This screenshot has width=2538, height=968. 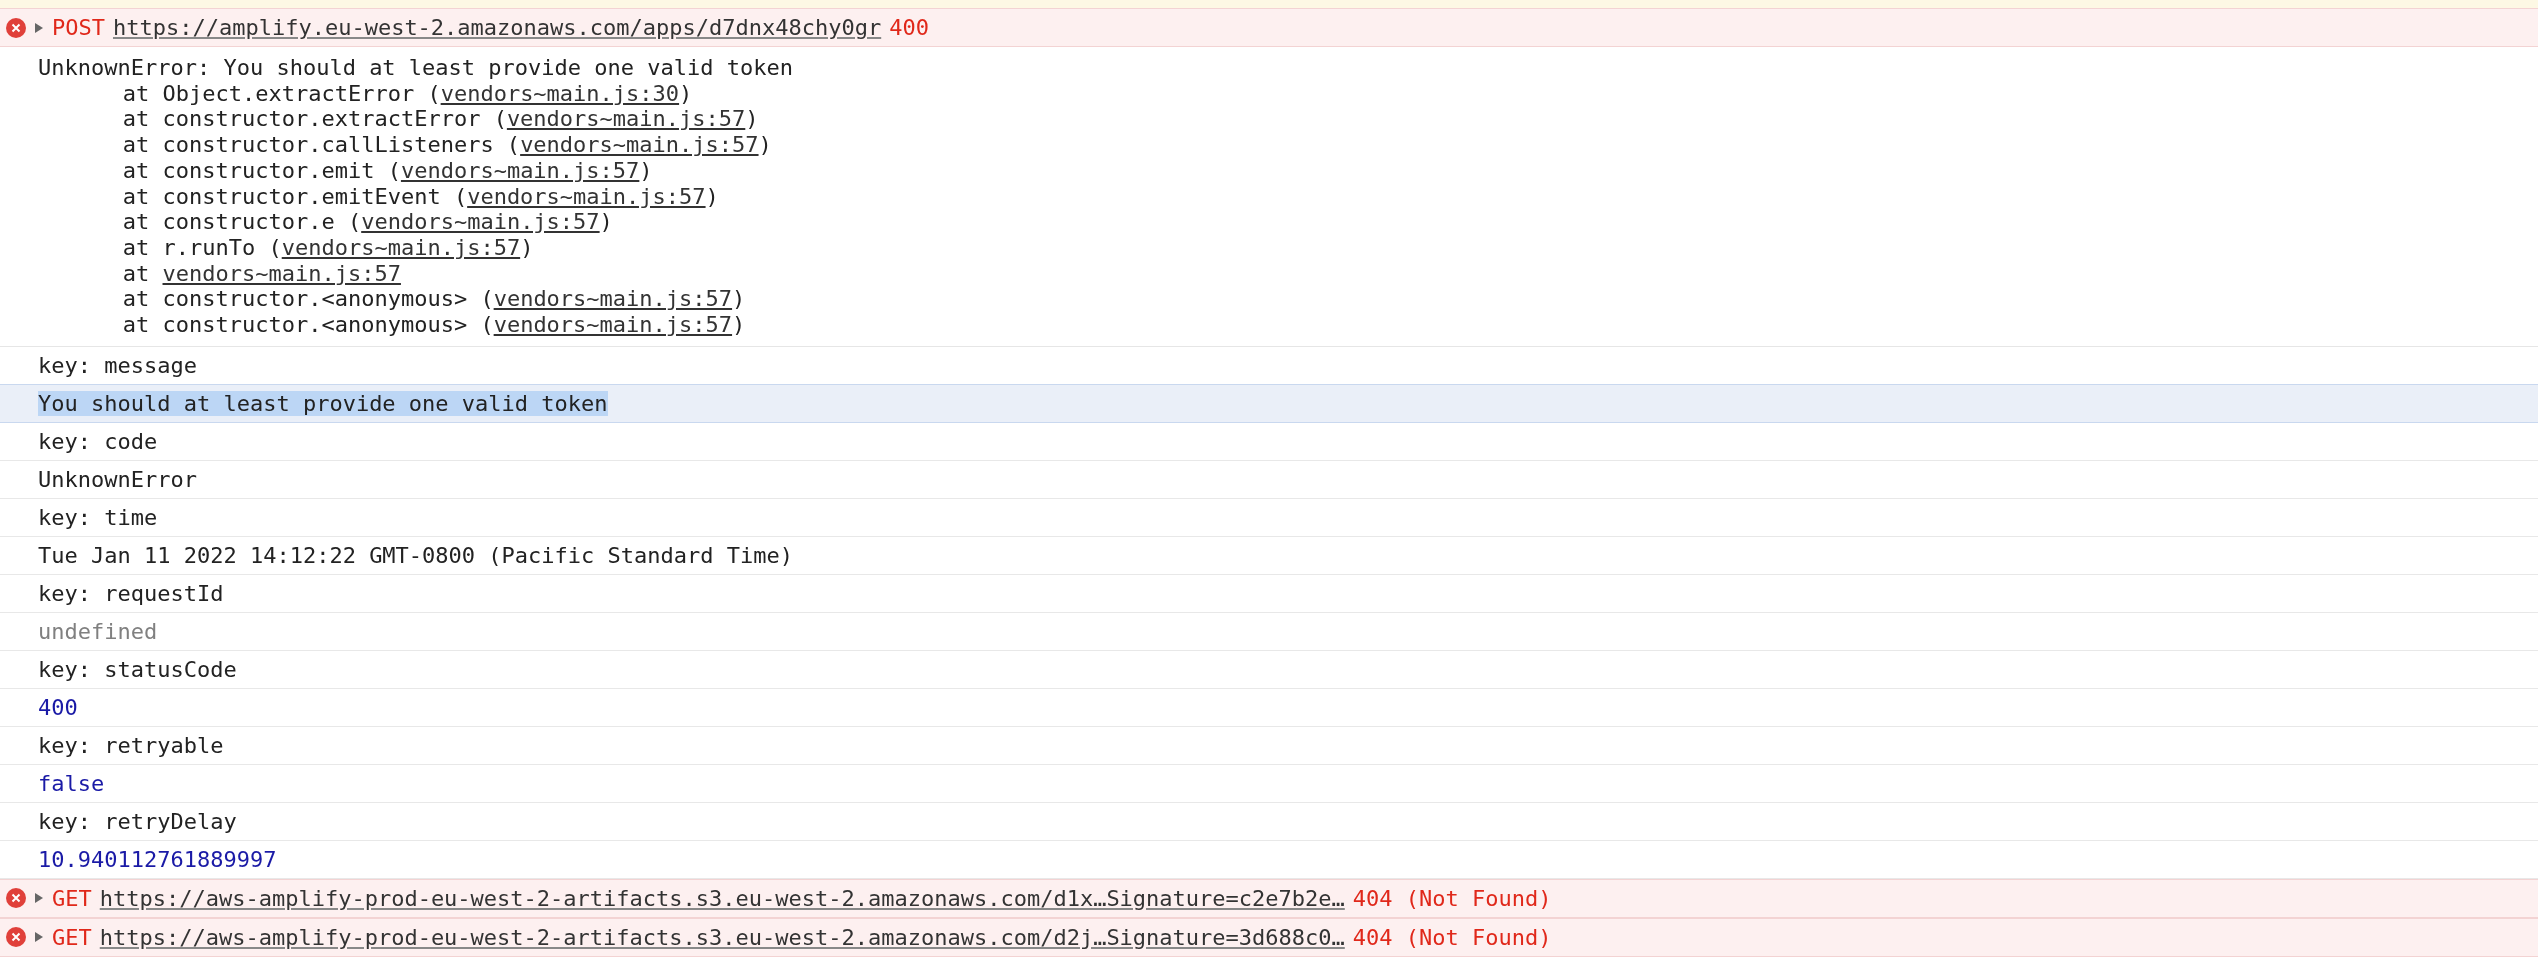 What do you see at coordinates (398, 119) in the screenshot?
I see `stack-frame: at constructor.extractError (vendors~main.js:57)` at bounding box center [398, 119].